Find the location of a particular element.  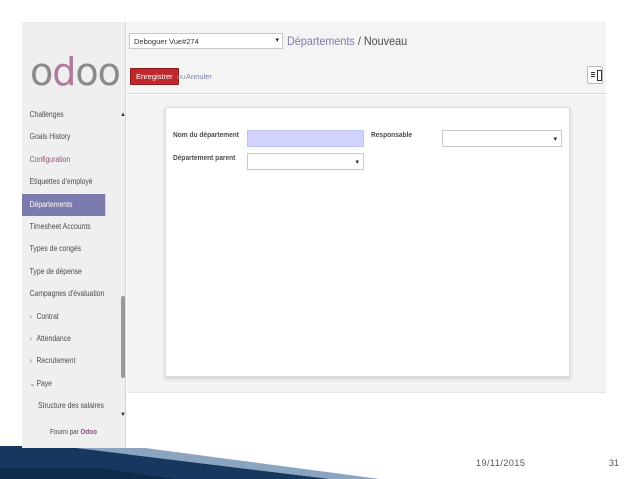

sidebar-item-leave-types: Types de congés is located at coordinates (63, 249).